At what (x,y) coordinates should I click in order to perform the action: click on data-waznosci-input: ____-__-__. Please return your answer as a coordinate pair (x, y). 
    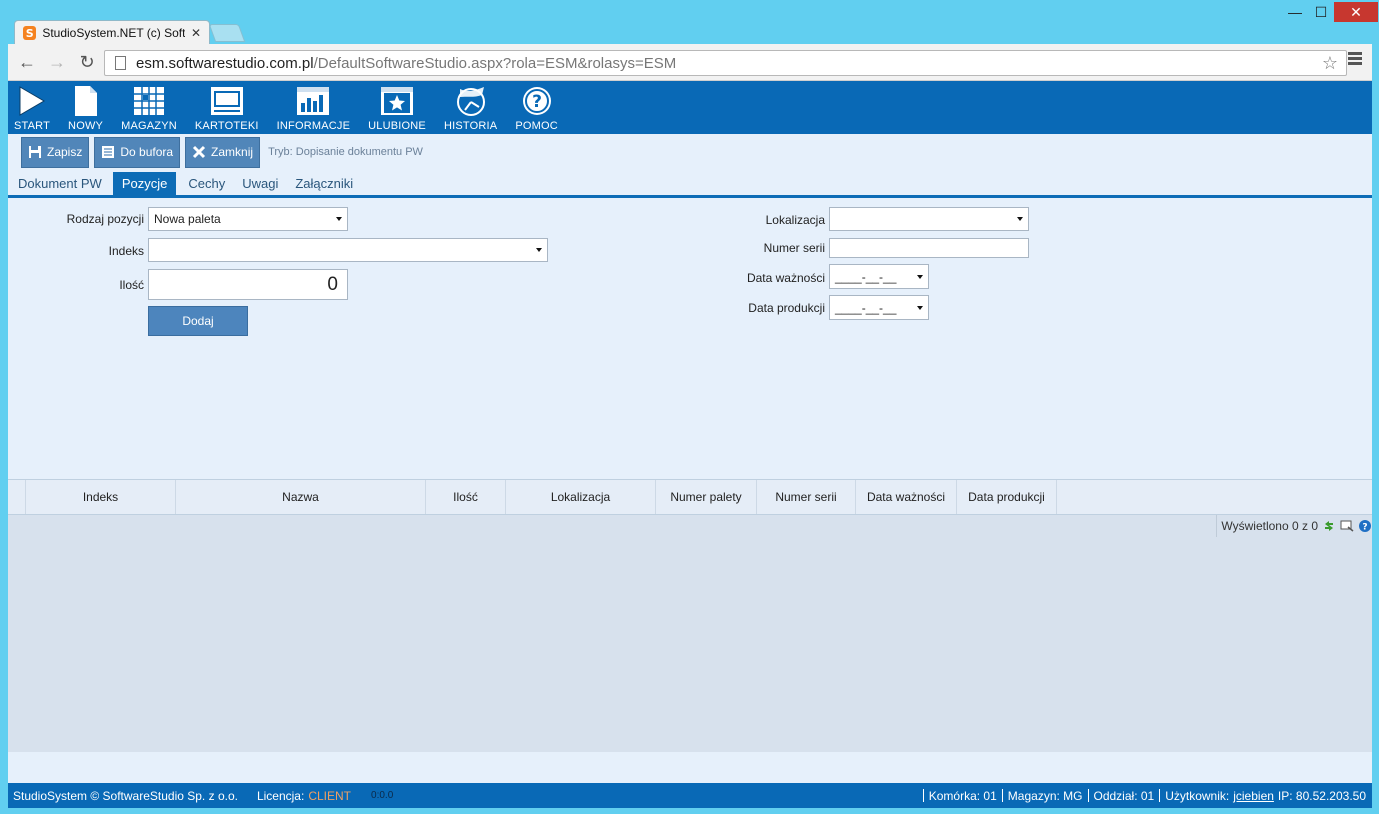
    Looking at the image, I should click on (879, 276).